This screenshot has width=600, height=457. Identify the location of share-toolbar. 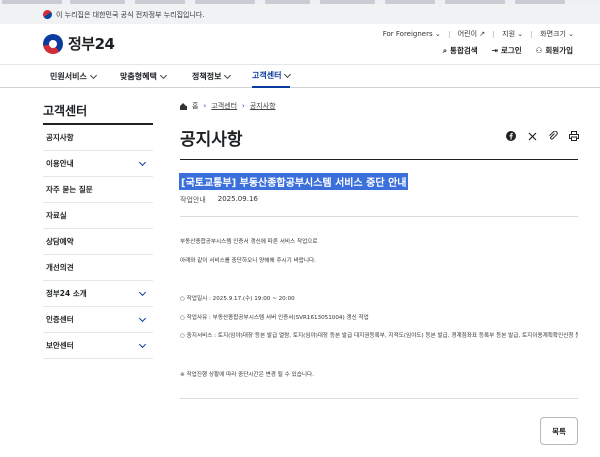
(542, 136).